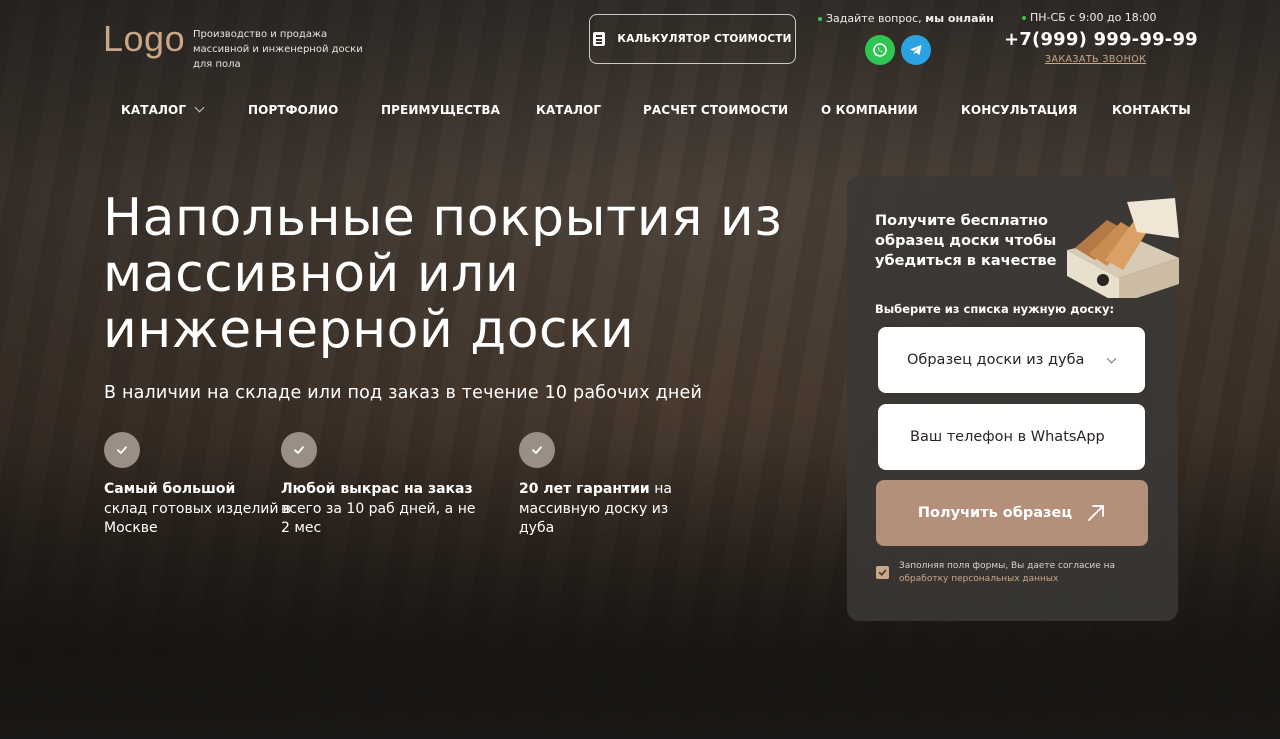  Describe the element at coordinates (995, 513) in the screenshot. I see `get-sample-button-label: Получить образец` at that location.